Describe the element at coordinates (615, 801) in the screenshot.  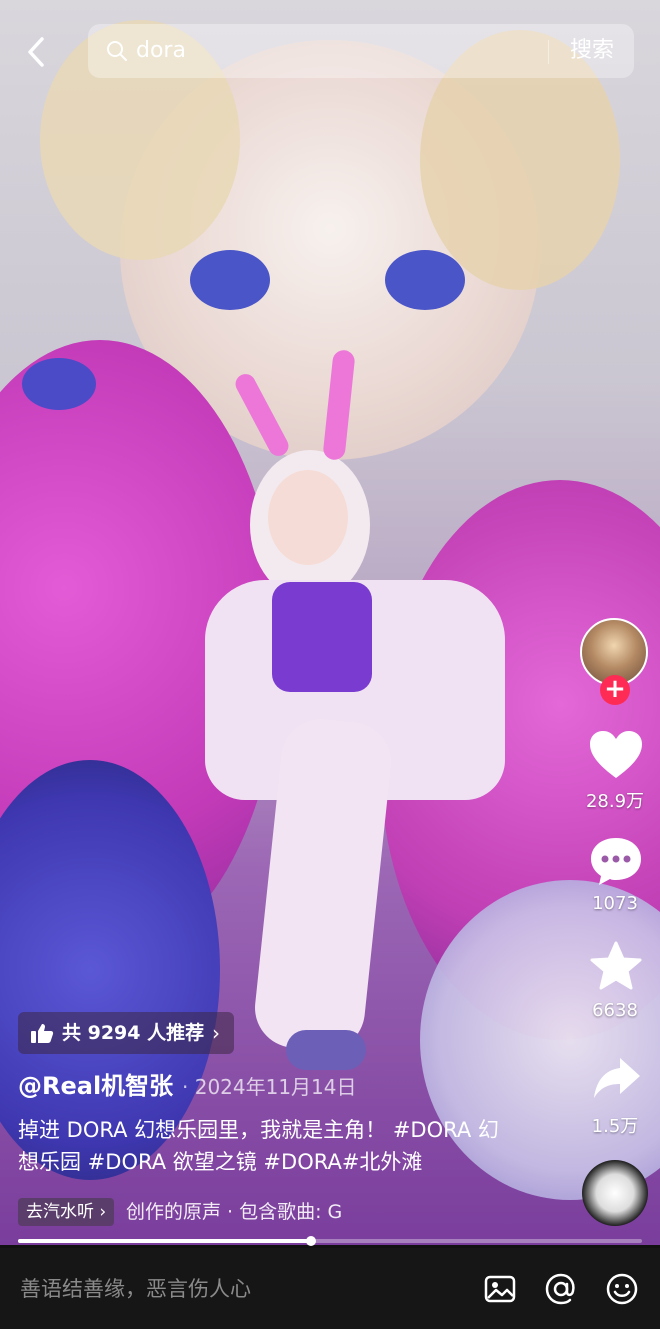
I see `like-count: 28.9万` at that location.